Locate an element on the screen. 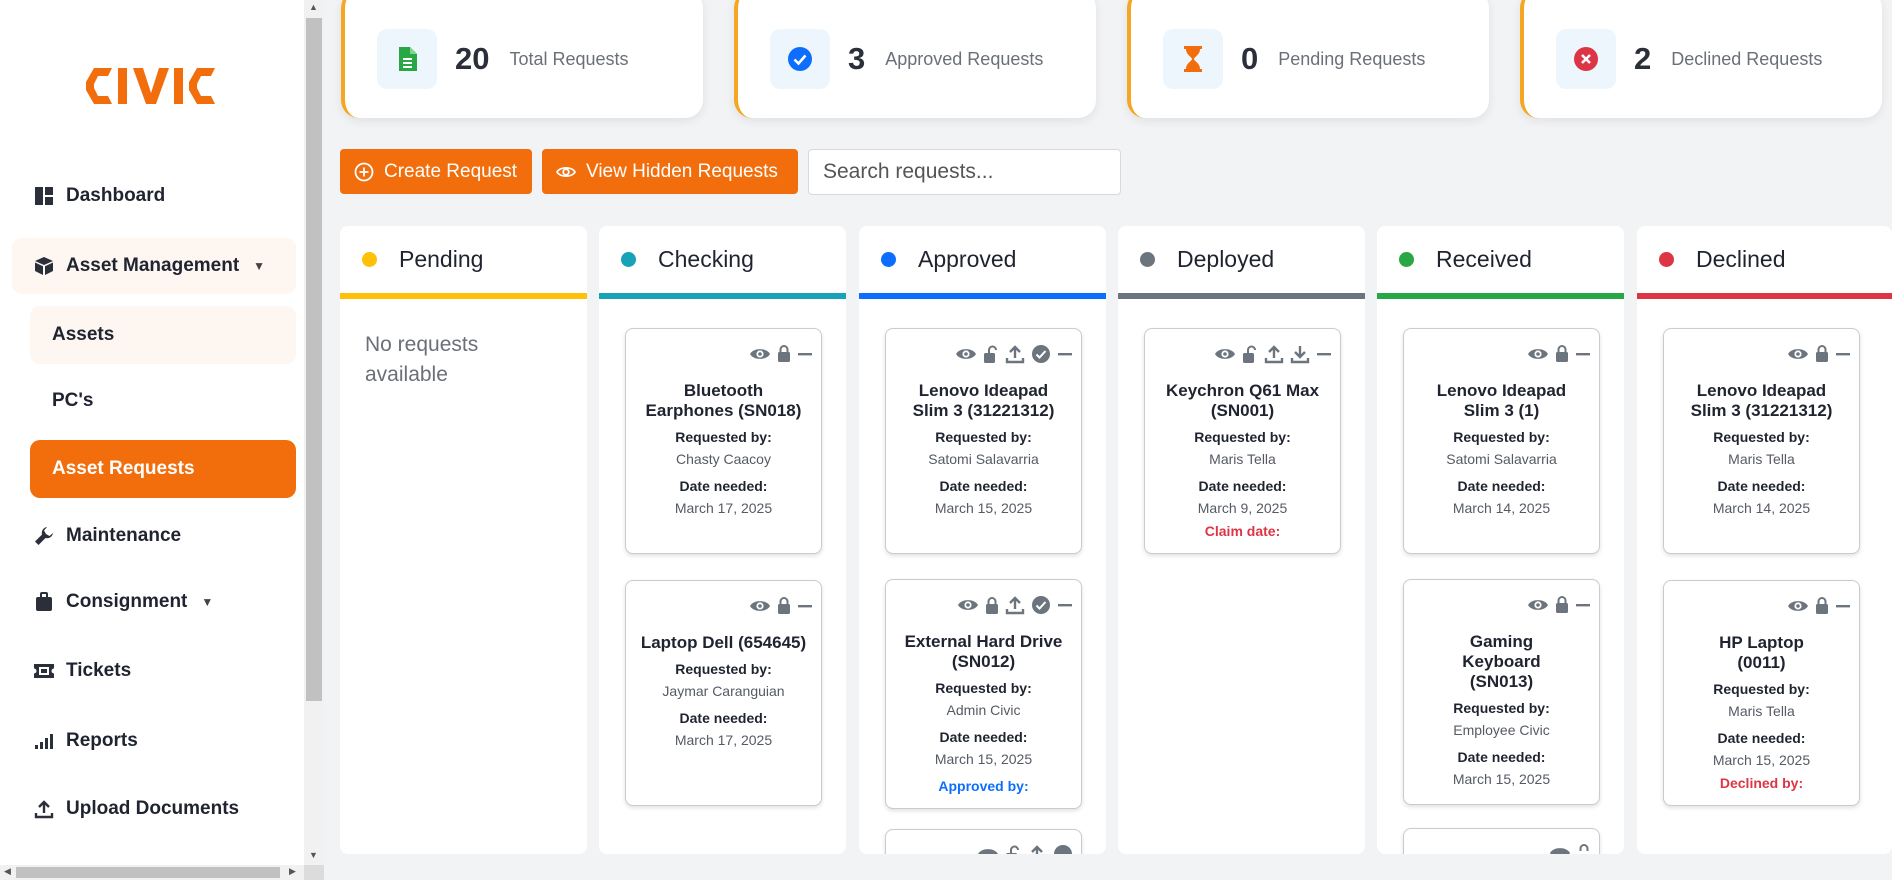 The width and height of the screenshot is (1892, 880). column-header: Pending is located at coordinates (463, 262).